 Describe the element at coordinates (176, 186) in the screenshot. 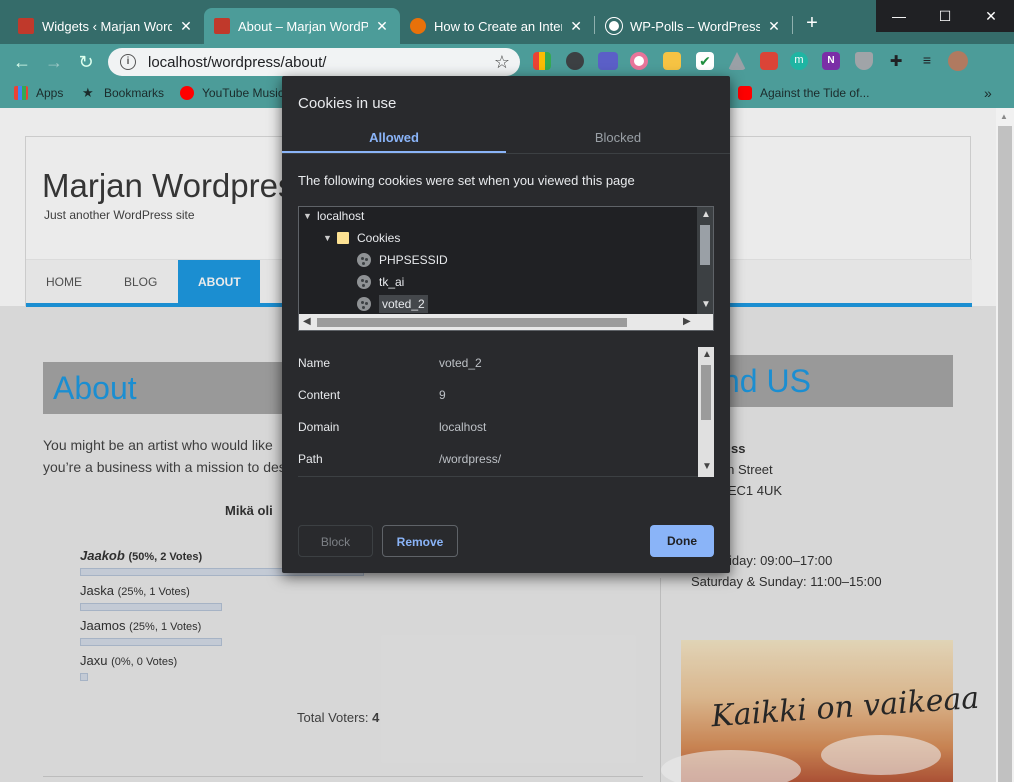

I see `site-title: Marjan Wordpress` at that location.